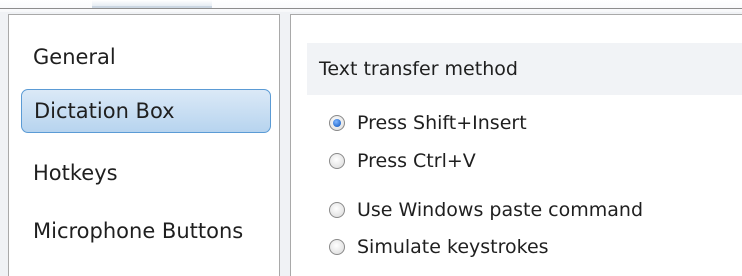  What do you see at coordinates (104, 111) in the screenshot?
I see `sidebar-item-label: Dictation Box` at bounding box center [104, 111].